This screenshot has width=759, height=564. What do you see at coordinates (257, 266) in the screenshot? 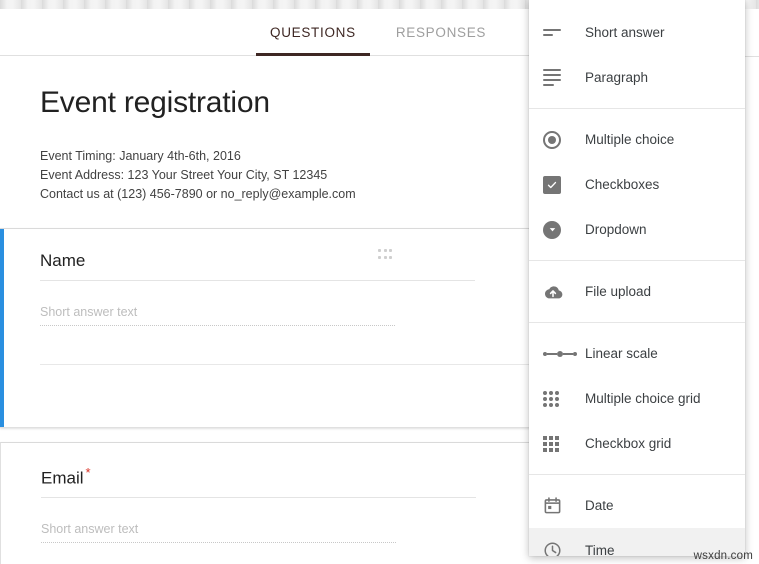
I see `question-title-name: Name` at bounding box center [257, 266].